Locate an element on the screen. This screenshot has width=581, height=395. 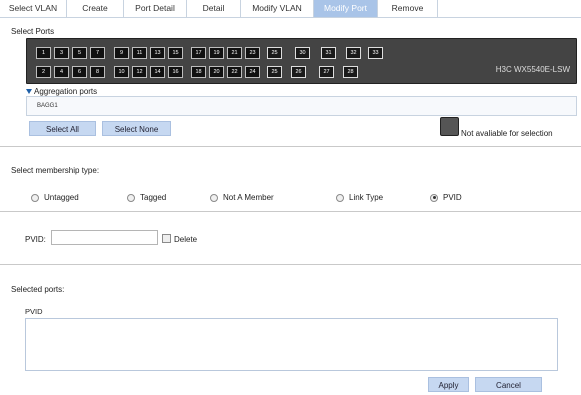
port-28: 28 is located at coordinates (350, 72).